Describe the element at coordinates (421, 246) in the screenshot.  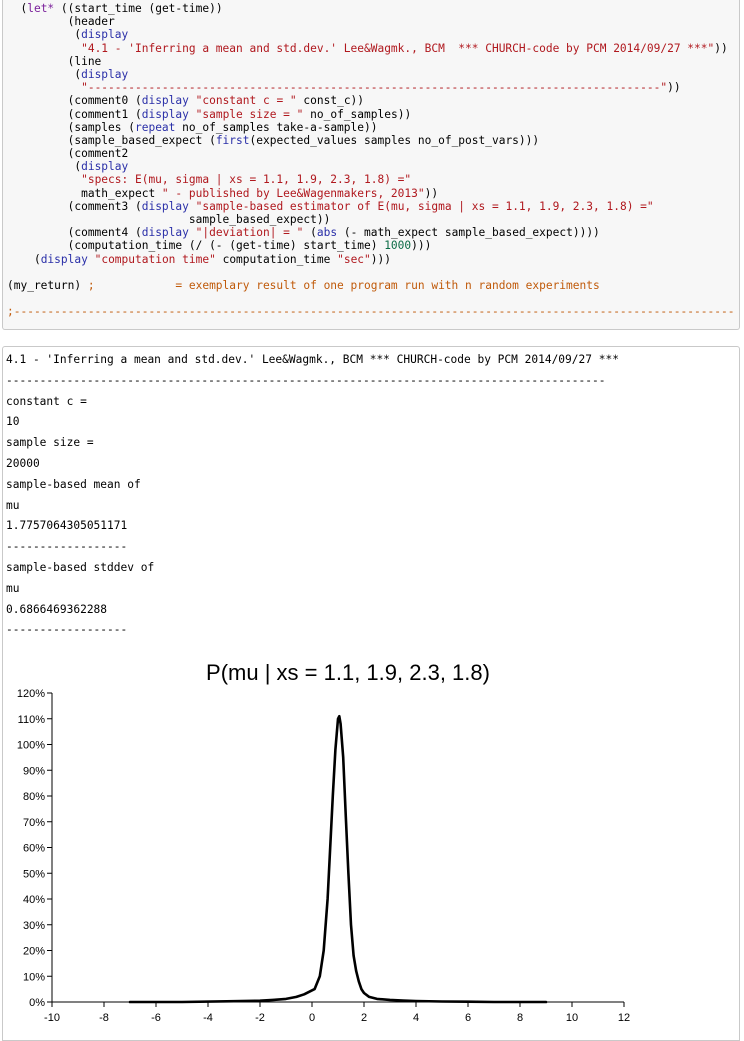
I see `code-token: )))` at that location.